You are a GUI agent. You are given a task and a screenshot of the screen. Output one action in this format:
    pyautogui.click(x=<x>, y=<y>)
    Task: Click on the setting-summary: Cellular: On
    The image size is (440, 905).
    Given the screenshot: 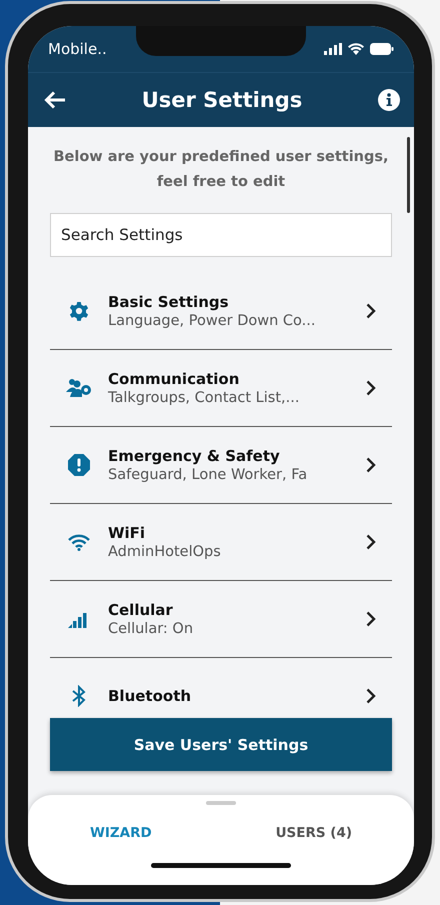 What is the action you would take?
    pyautogui.click(x=151, y=629)
    